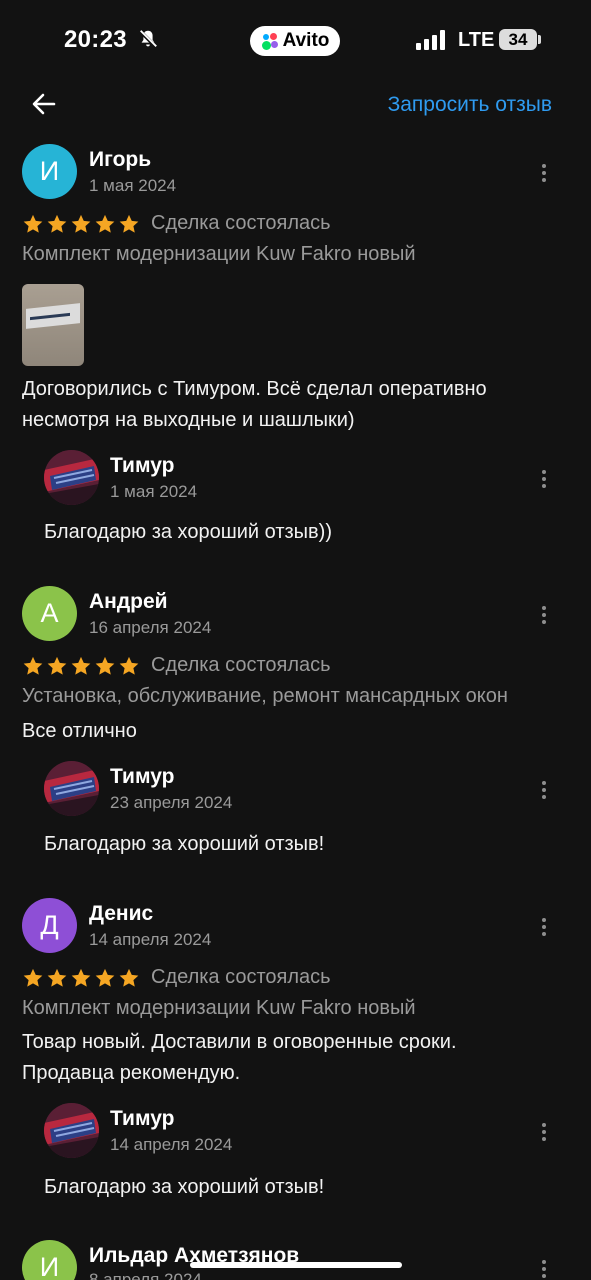 This screenshot has width=591, height=1280. I want to click on review-text: Все отлично, so click(79, 731).